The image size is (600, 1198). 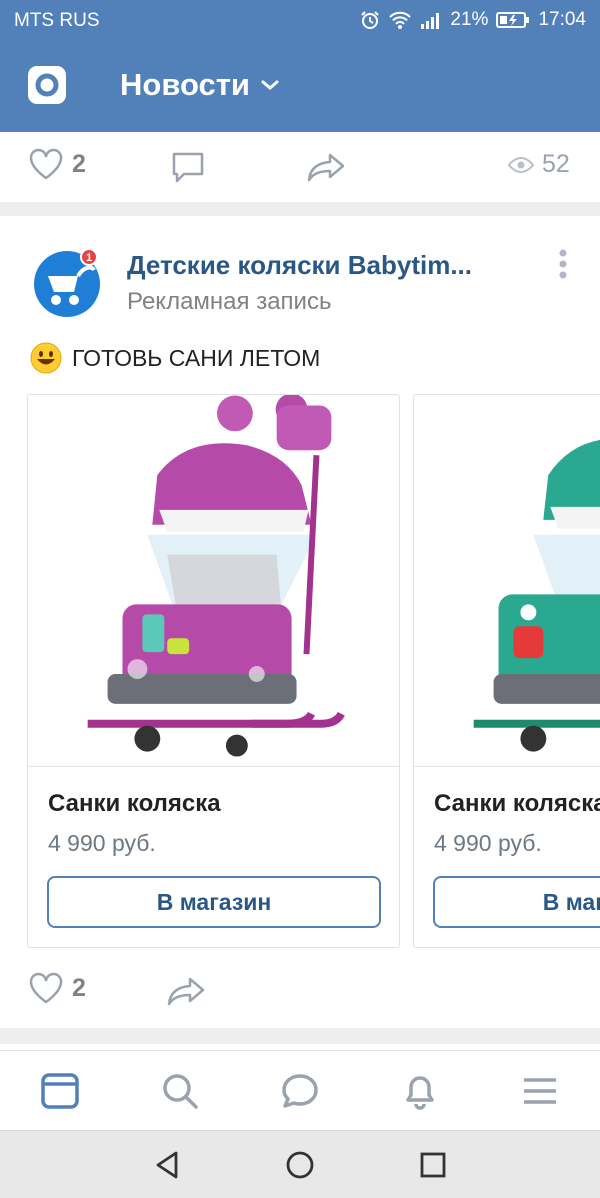 What do you see at coordinates (521, 164) in the screenshot?
I see `eye-icon` at bounding box center [521, 164].